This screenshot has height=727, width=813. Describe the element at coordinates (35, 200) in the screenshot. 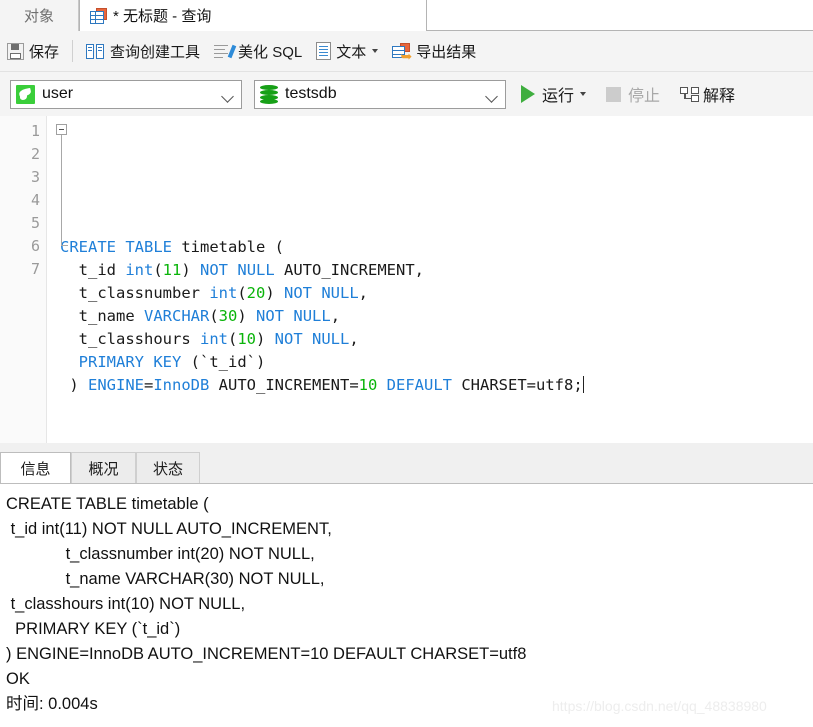

I see `line-number: 4` at that location.